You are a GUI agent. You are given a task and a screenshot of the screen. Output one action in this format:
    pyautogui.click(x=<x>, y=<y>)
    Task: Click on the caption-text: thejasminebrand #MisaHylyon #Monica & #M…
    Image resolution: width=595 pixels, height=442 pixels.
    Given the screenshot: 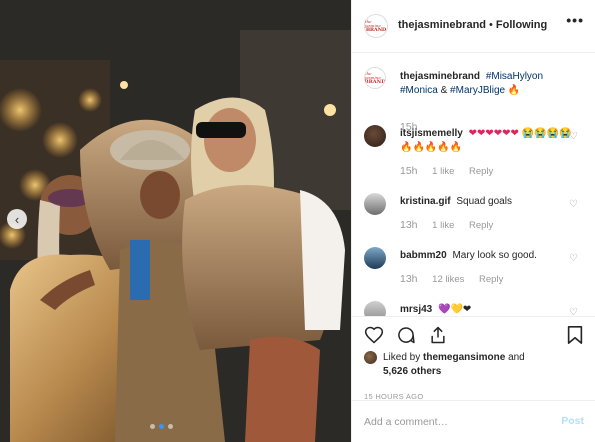 What is the action you would take?
    pyautogui.click(x=489, y=84)
    